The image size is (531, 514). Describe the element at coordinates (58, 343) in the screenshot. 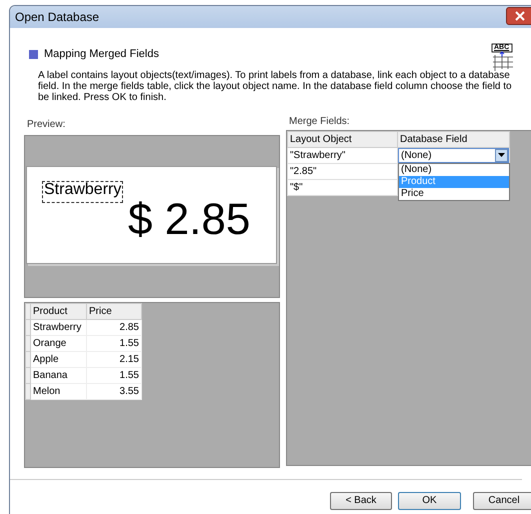

I see `table-cell: Orange` at that location.